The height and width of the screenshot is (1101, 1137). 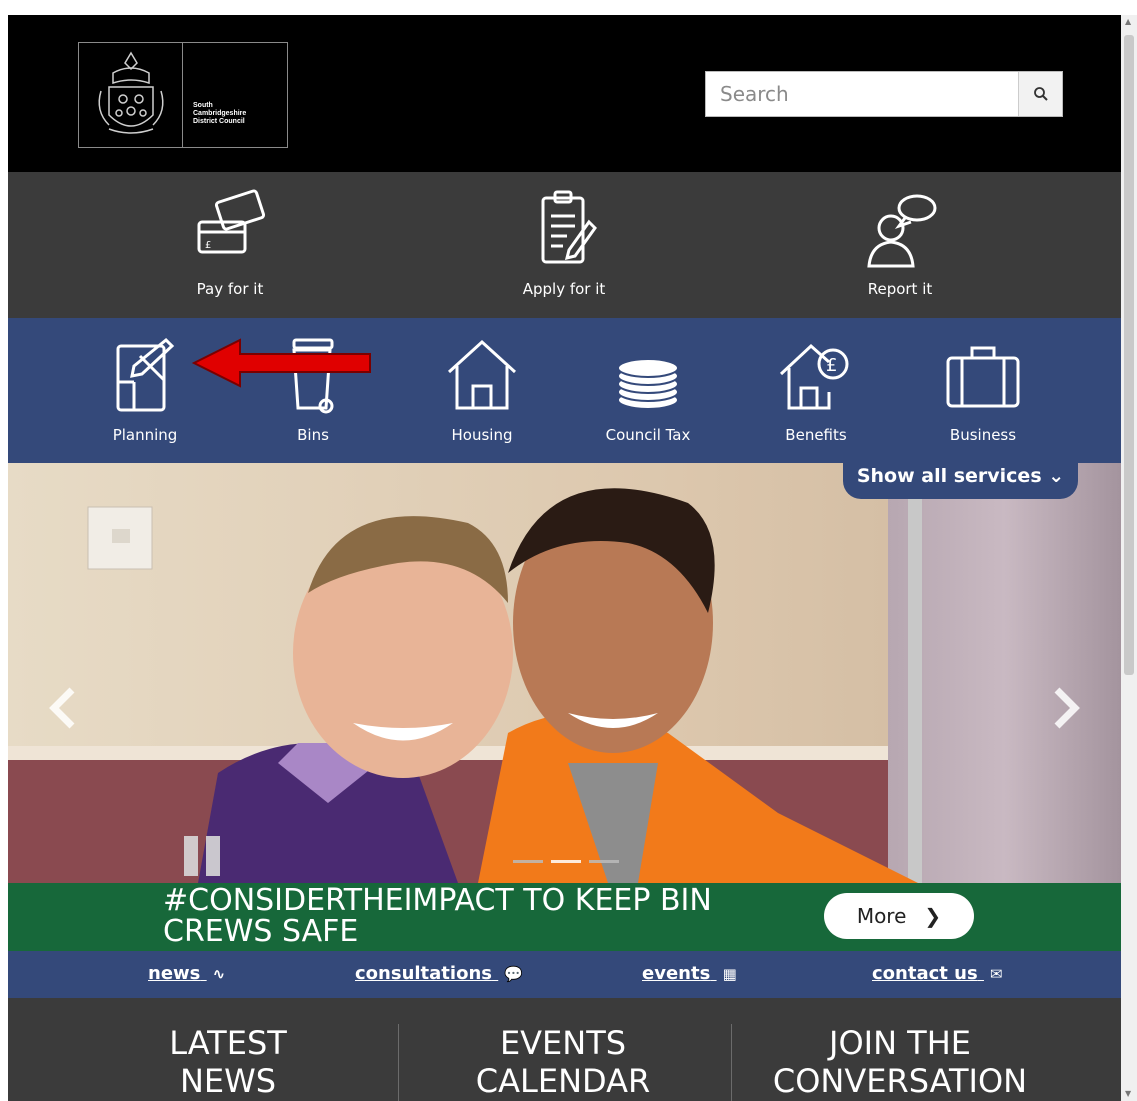 What do you see at coordinates (203, 856) in the screenshot?
I see `carousel-pause-button` at bounding box center [203, 856].